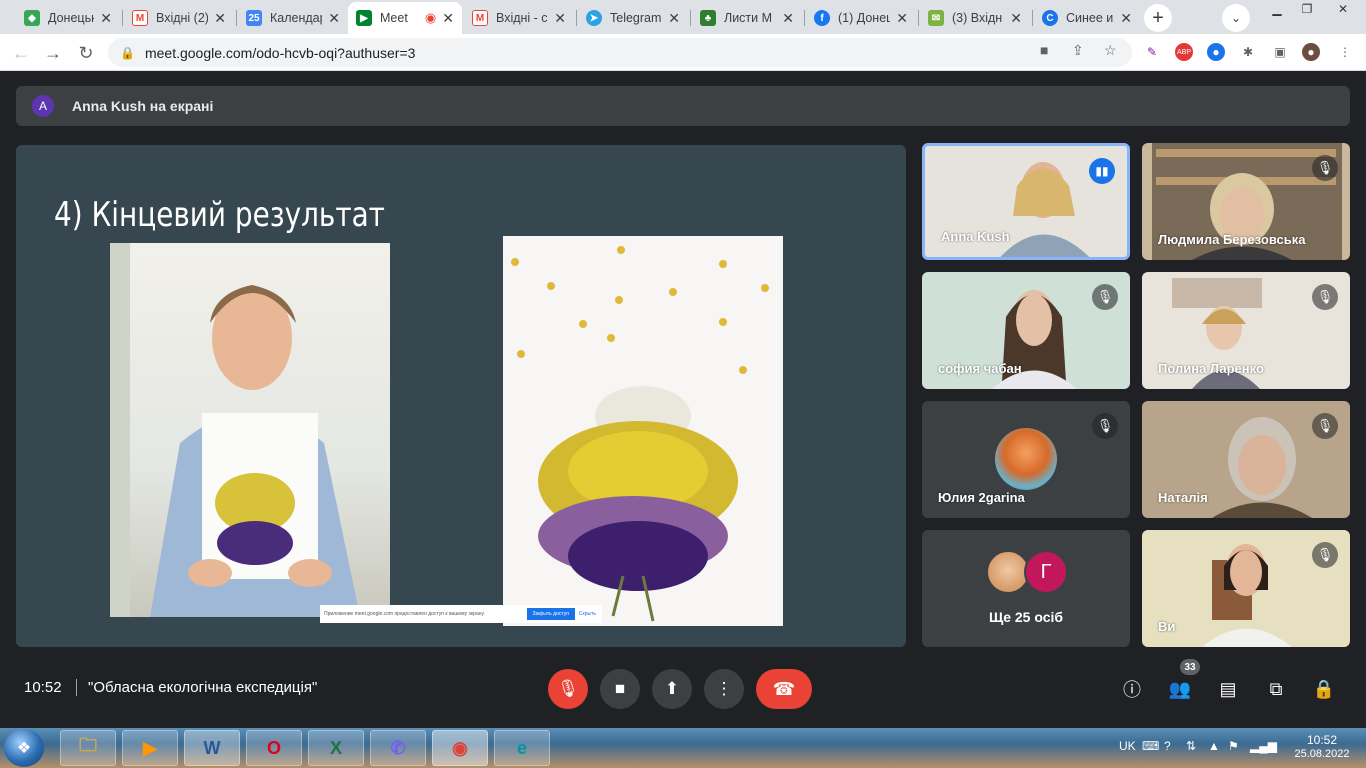 The image size is (1366, 768). What do you see at coordinates (293, 18) in the screenshot?
I see `tab-3: 25 Календар ✕` at bounding box center [293, 18].